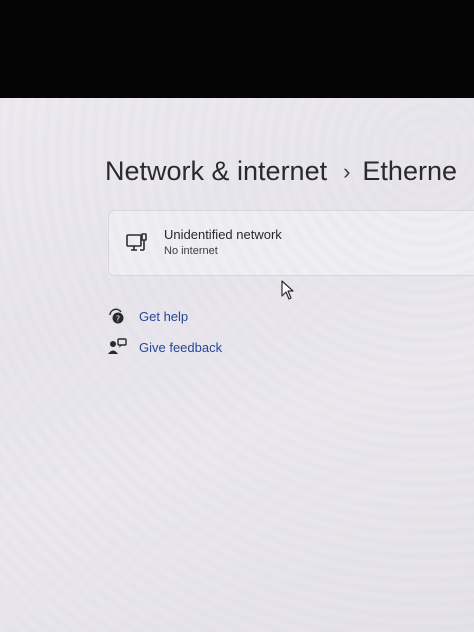 This screenshot has height=632, width=474. I want to click on help-icon: ?, so click(117, 316).